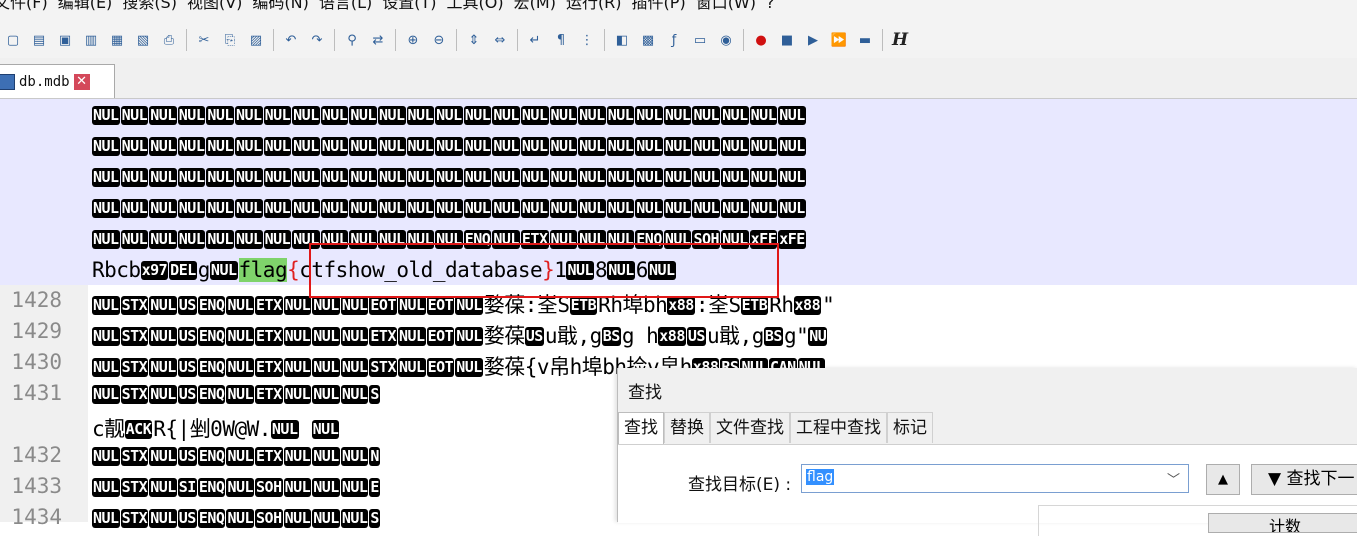  What do you see at coordinates (285, 8) in the screenshot?
I see `menu-item-4: 编码(N)` at bounding box center [285, 8].